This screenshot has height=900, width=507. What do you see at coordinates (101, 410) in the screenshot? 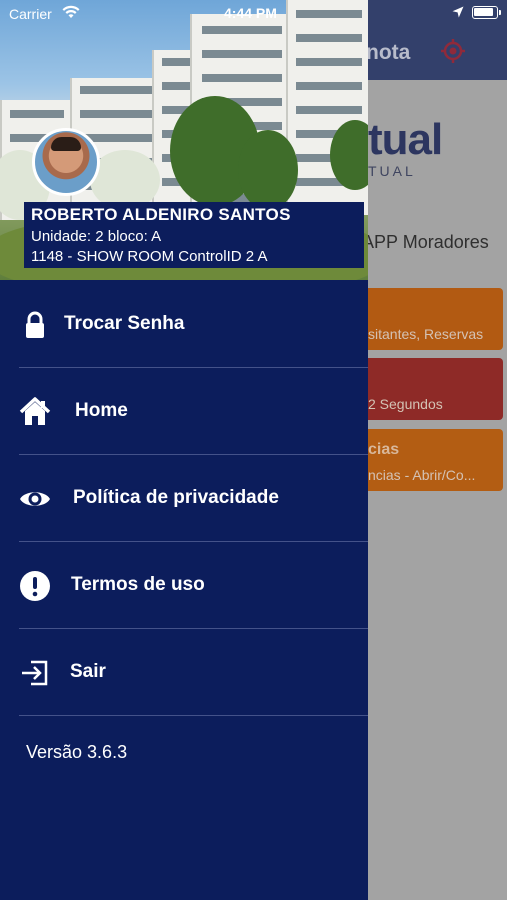
I see `menu-label: Home` at bounding box center [101, 410].